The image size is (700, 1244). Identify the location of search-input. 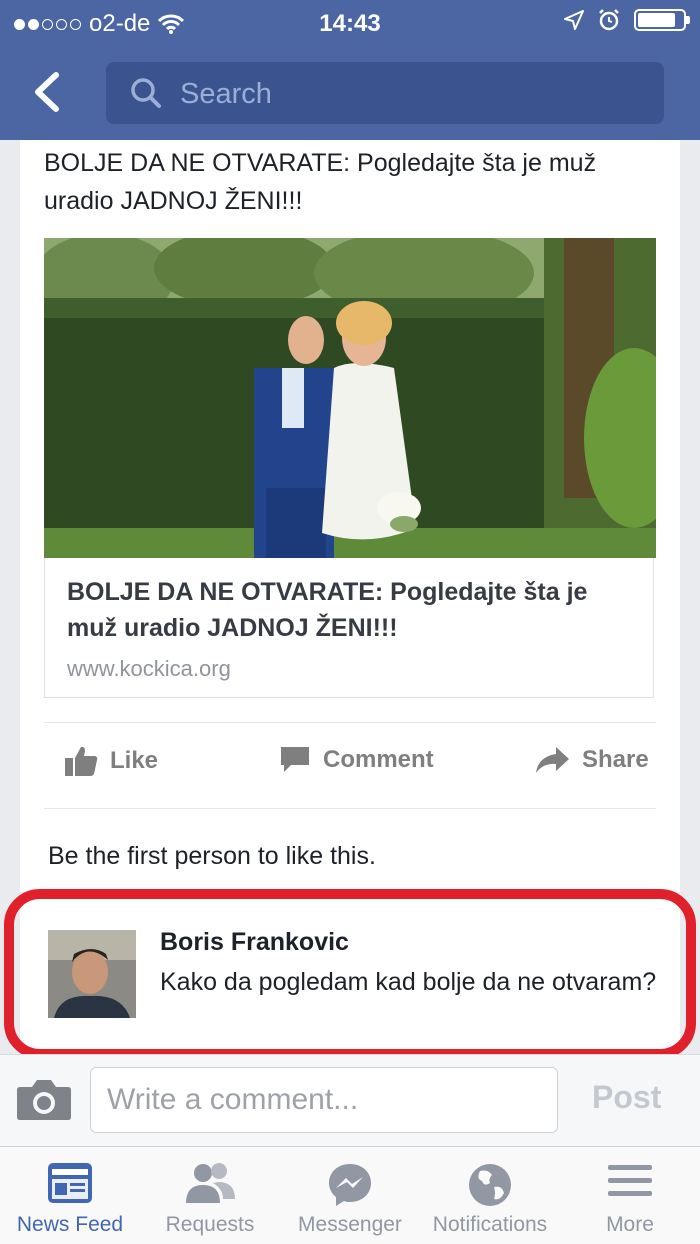
(415, 94).